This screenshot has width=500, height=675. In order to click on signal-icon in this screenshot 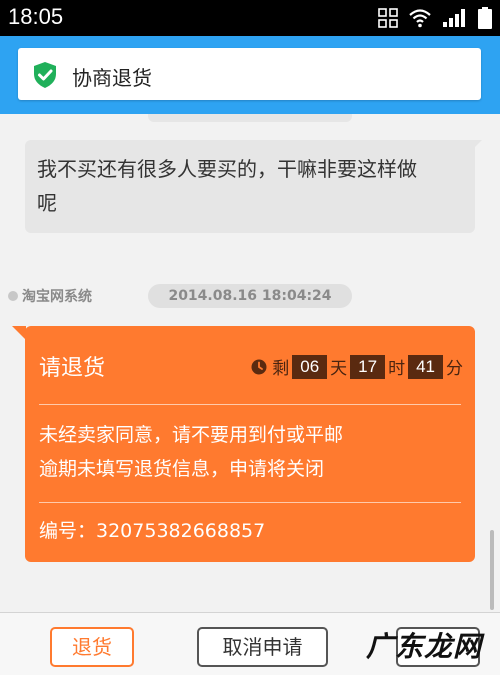, I will do `click(454, 18)`.